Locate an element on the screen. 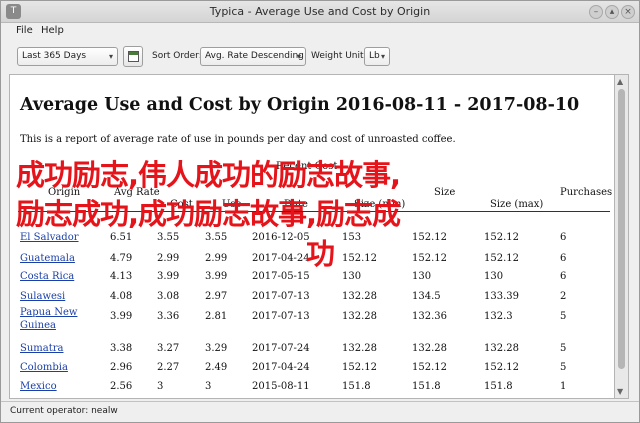  sort-order-value: Avg. Rate Descending is located at coordinates (254, 56).